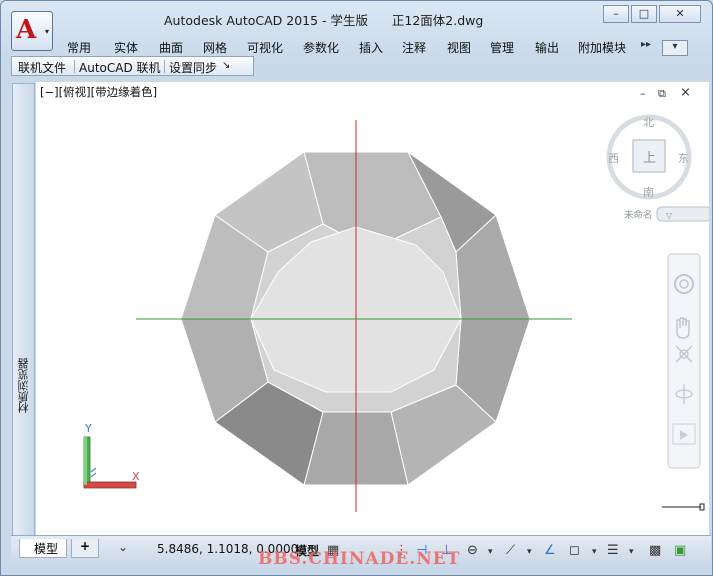 The height and width of the screenshot is (576, 713). Describe the element at coordinates (669, 215) in the screenshot. I see `chevron-down-icon: ▽` at that location.